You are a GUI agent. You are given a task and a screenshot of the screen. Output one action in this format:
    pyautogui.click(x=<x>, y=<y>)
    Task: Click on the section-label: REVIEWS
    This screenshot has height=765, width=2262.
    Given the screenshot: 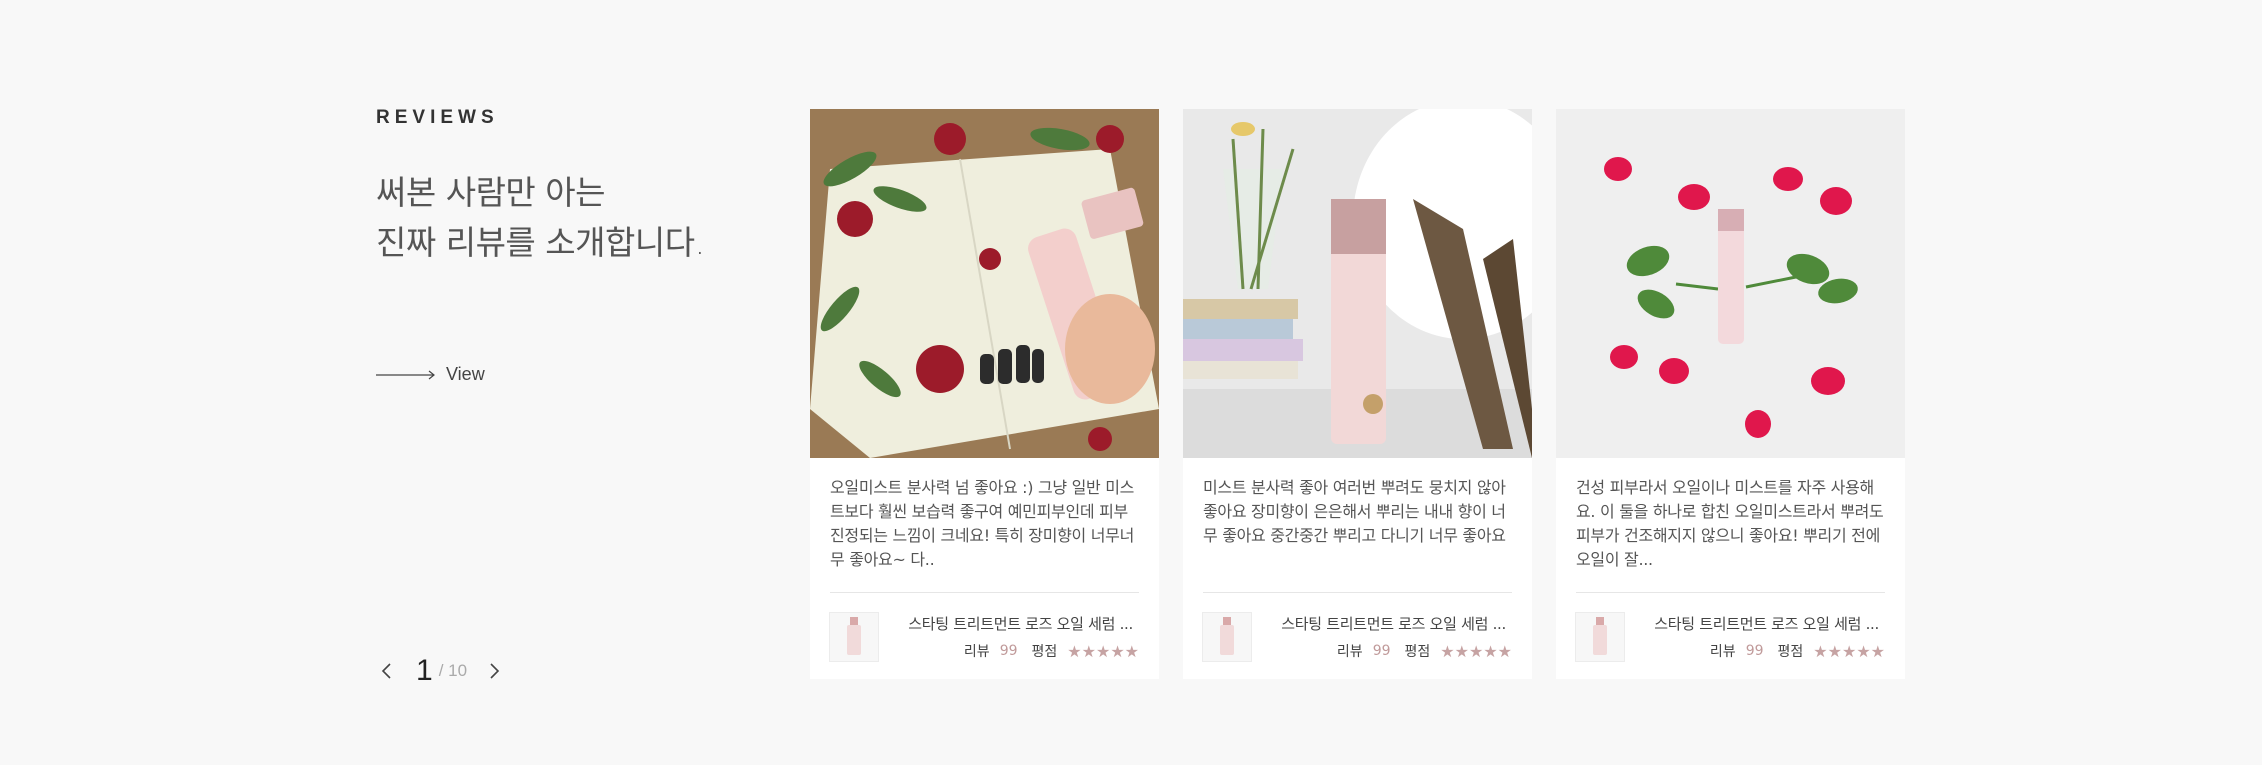 What is the action you would take?
    pyautogui.click(x=437, y=117)
    